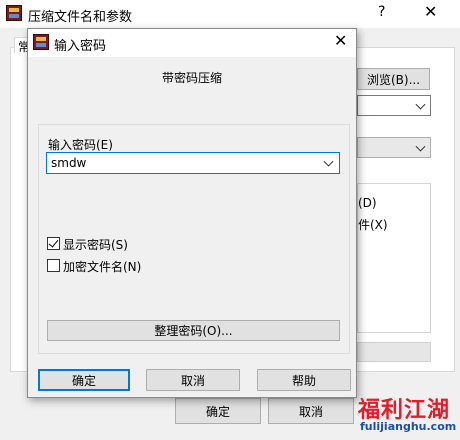 This screenshot has width=460, height=440. Describe the element at coordinates (80, 17) in the screenshot. I see `window-title: 压缩文件名和参数` at that location.